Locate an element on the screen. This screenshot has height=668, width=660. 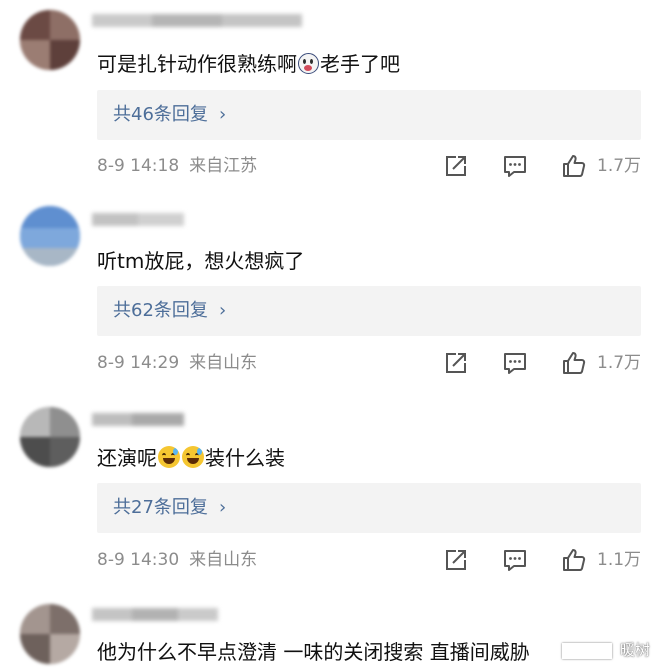
view-replies-button: 共46条回复 › is located at coordinates (369, 115).